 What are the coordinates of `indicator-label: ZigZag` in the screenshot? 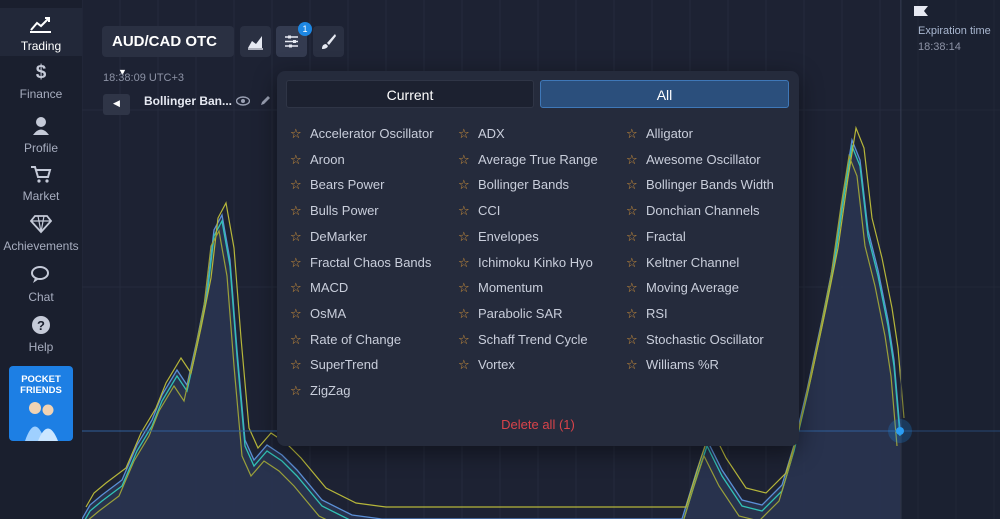 It's located at (330, 390).